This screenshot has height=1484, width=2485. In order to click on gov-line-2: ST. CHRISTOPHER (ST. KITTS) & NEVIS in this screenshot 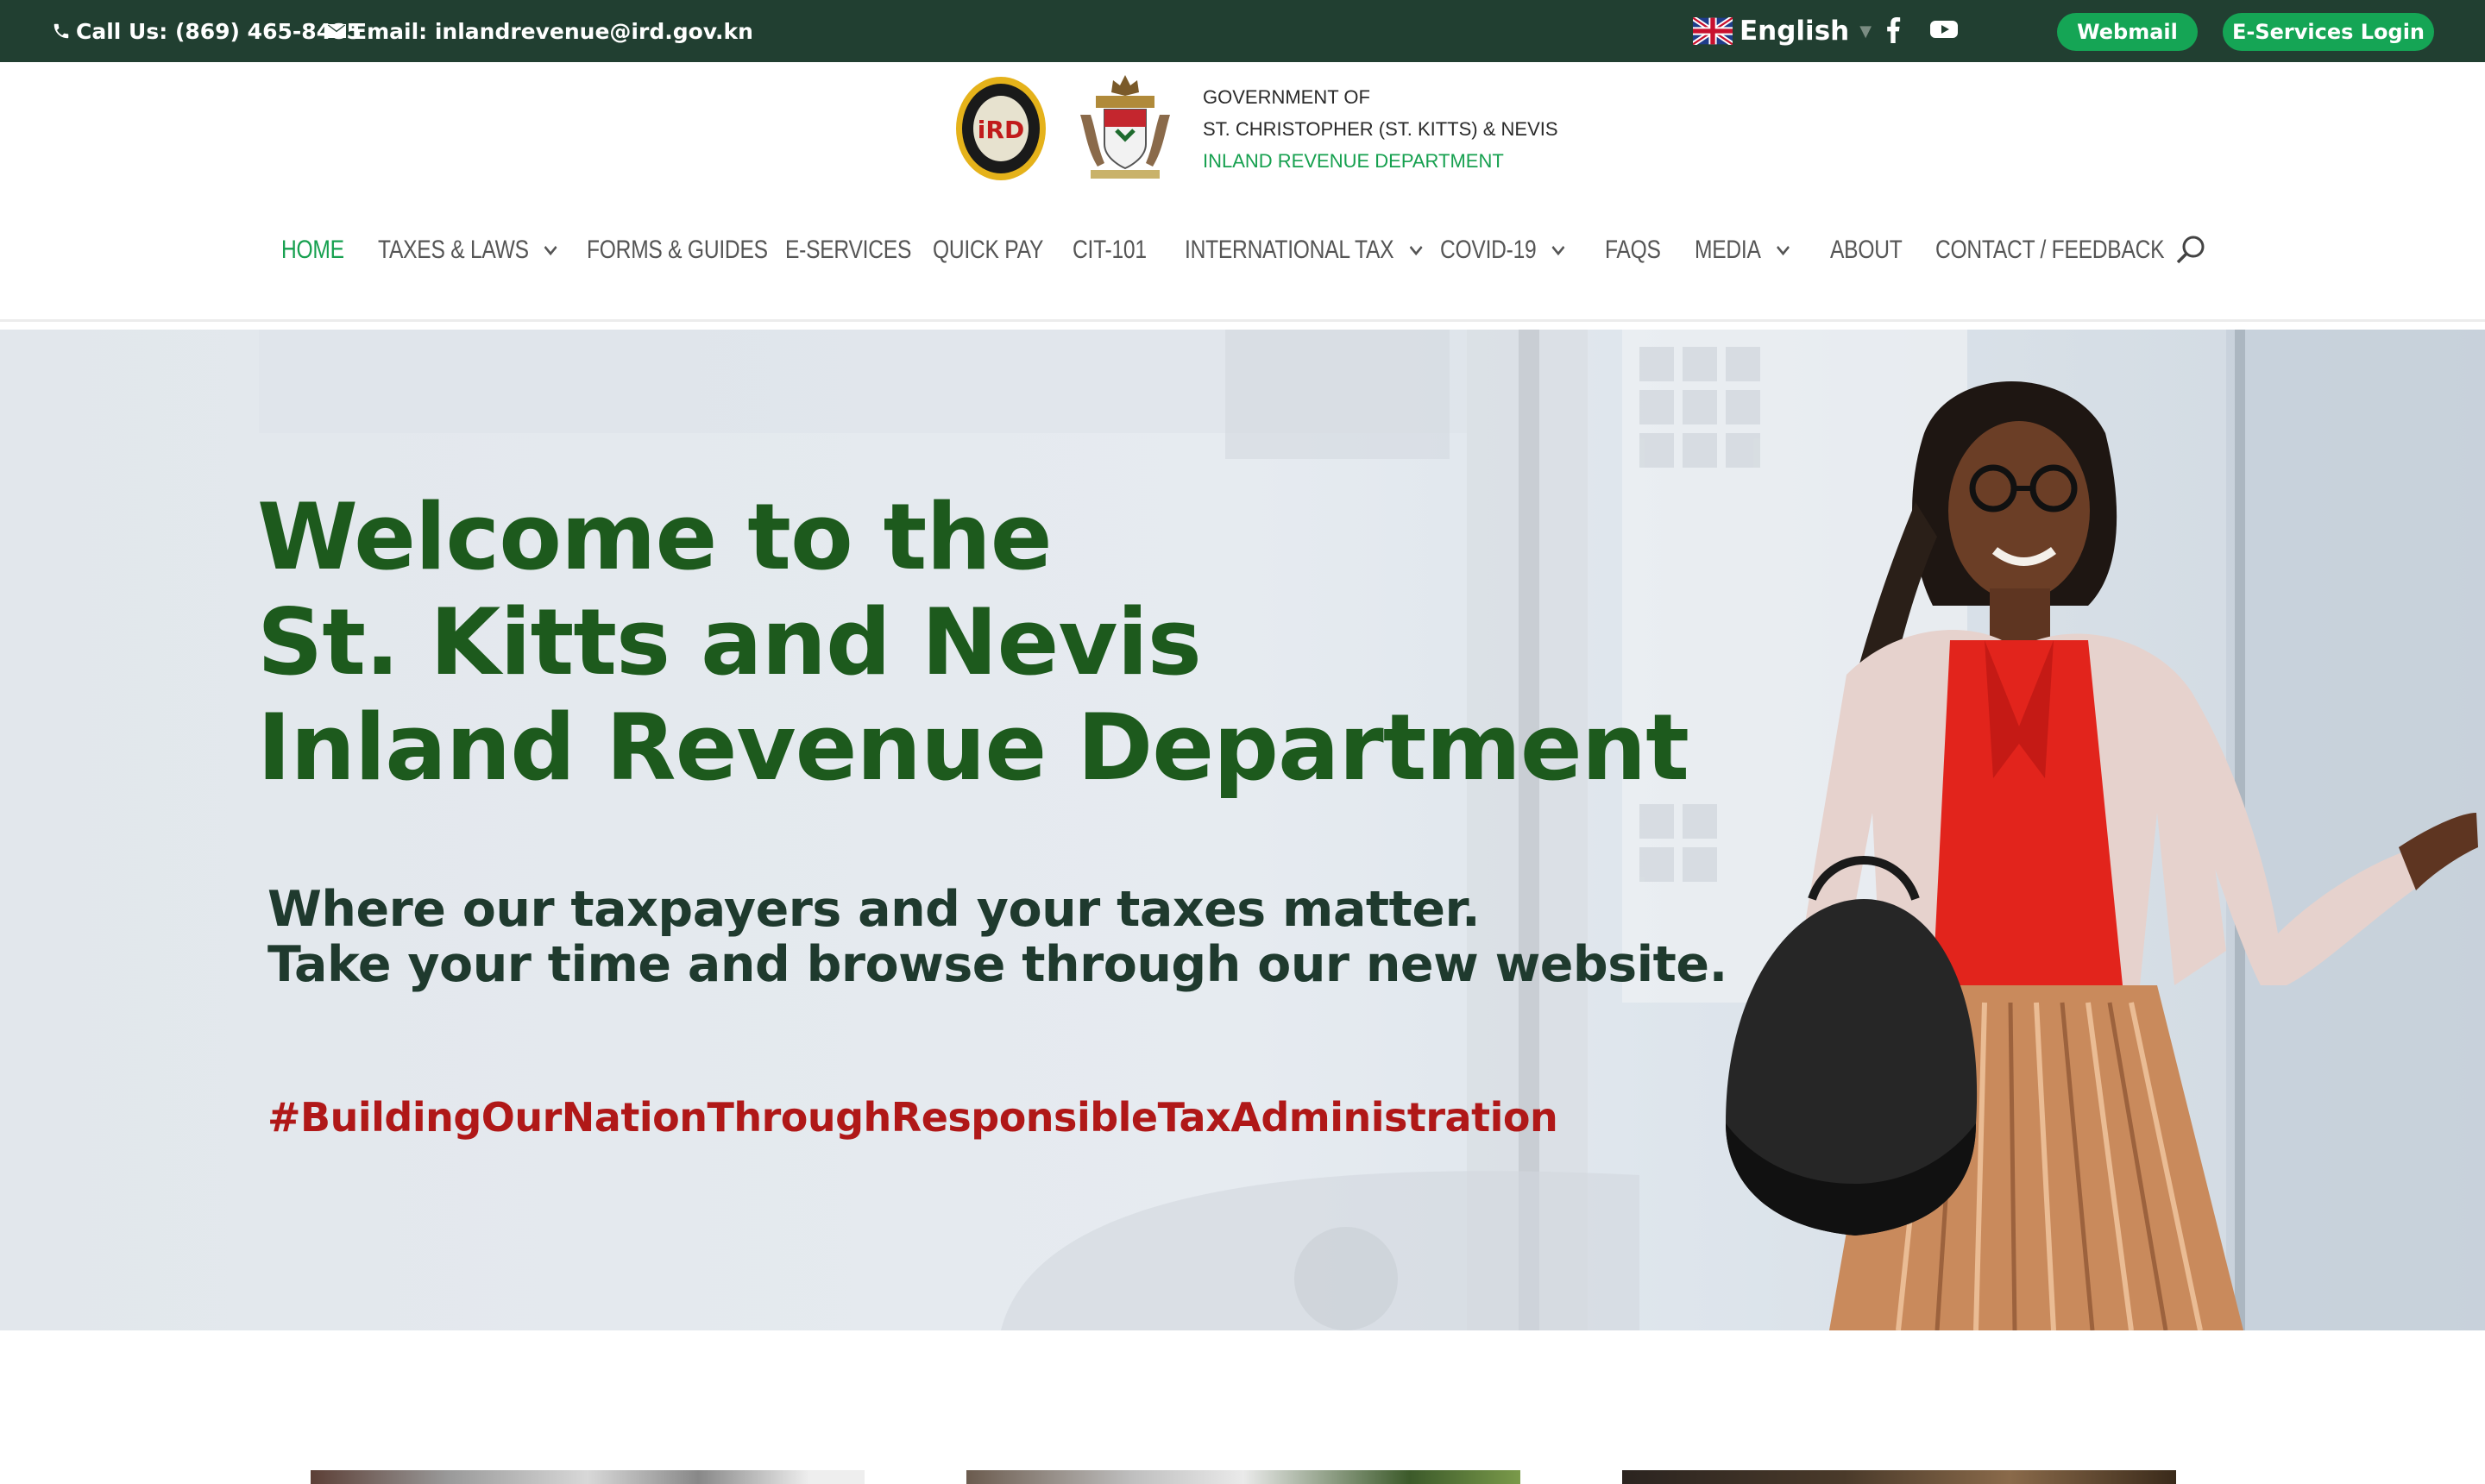, I will do `click(1380, 128)`.